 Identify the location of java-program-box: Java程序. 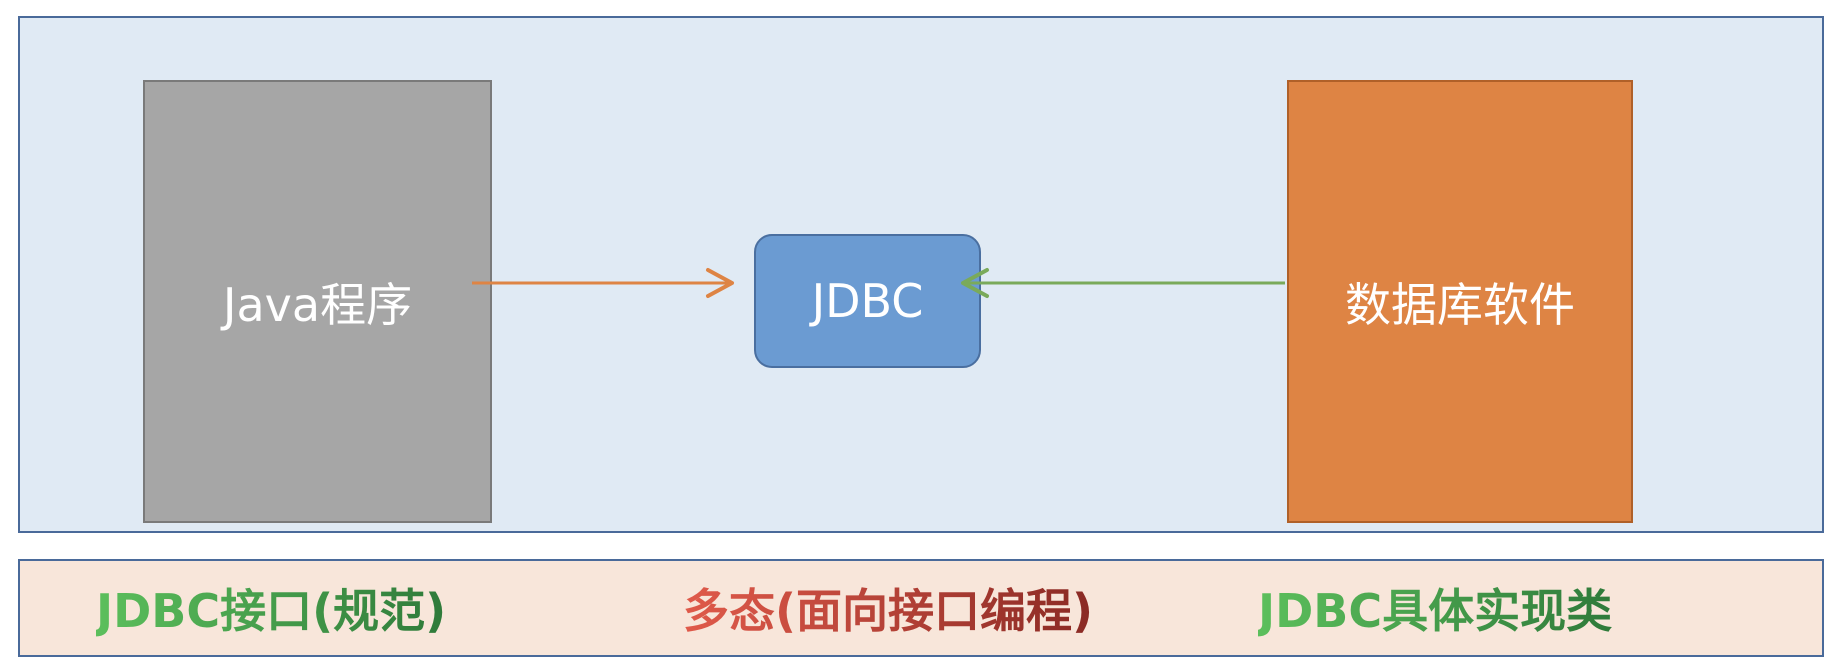
(317, 301).